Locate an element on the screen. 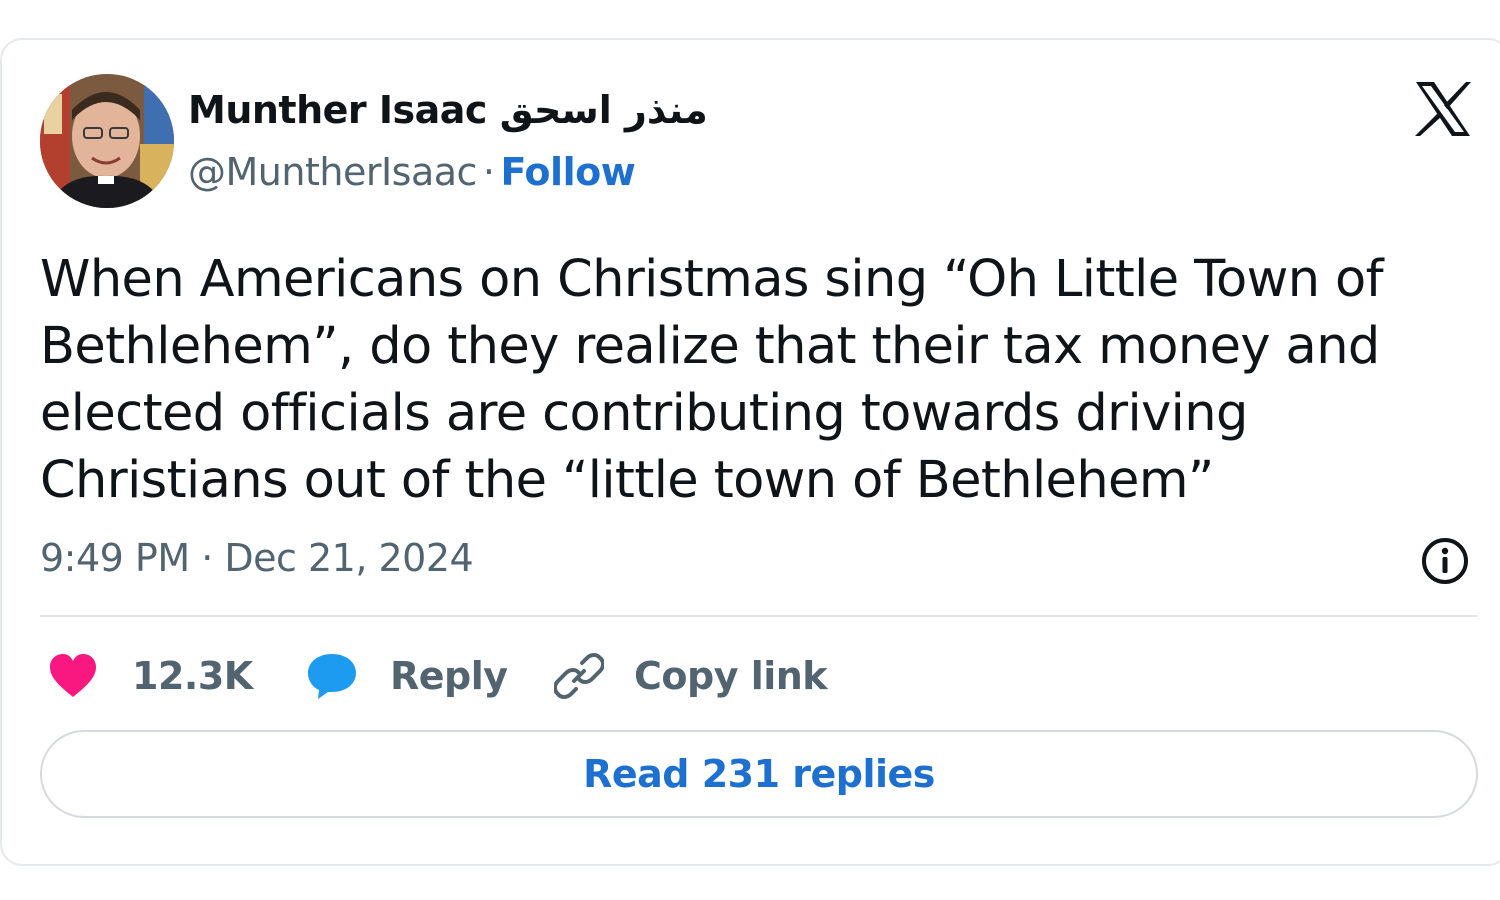  author-handle-row: @MuntherIsaac · Follow is located at coordinates (412, 172).